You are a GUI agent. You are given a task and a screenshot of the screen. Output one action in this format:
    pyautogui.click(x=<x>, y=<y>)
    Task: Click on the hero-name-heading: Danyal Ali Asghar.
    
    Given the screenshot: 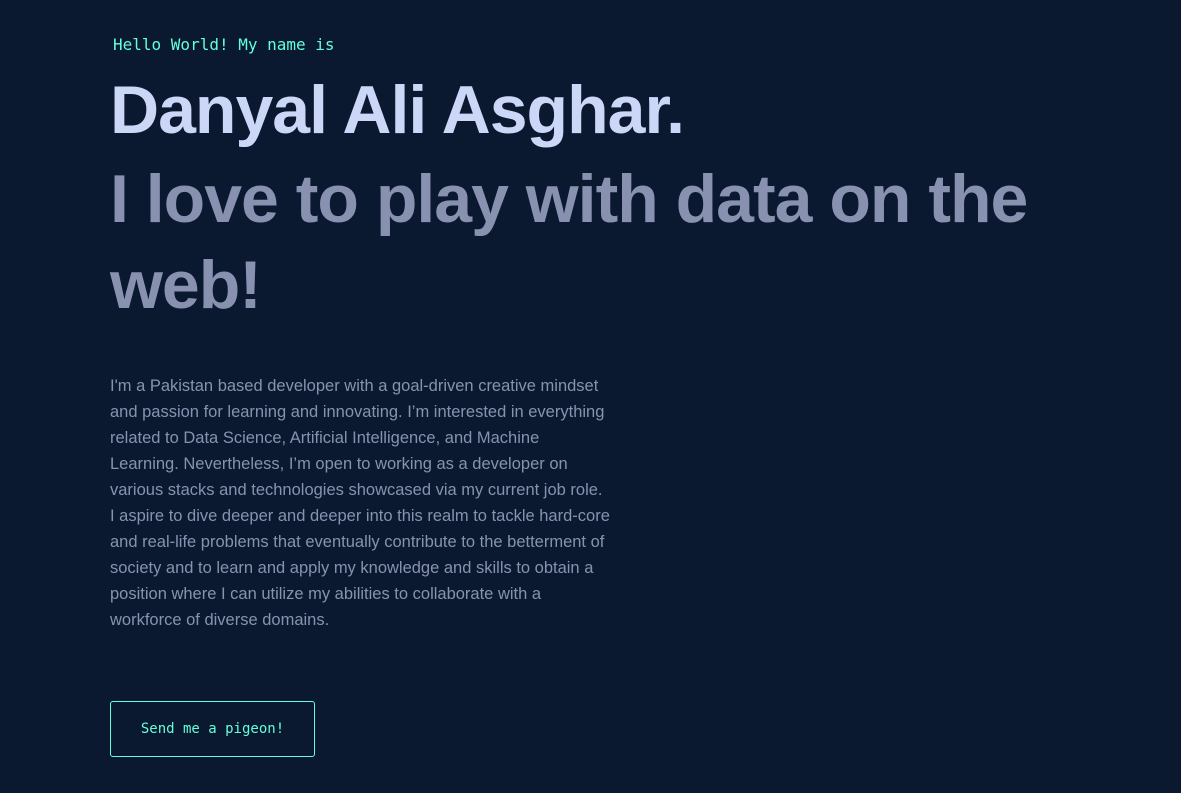 What is the action you would take?
    pyautogui.click(x=397, y=110)
    